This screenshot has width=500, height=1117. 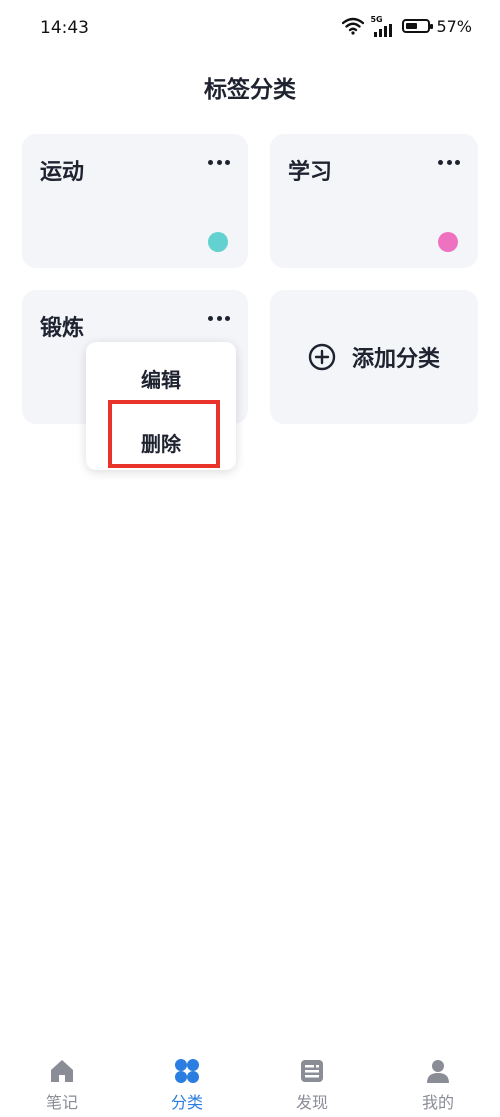 What do you see at coordinates (312, 1071) in the screenshot?
I see `news-icon` at bounding box center [312, 1071].